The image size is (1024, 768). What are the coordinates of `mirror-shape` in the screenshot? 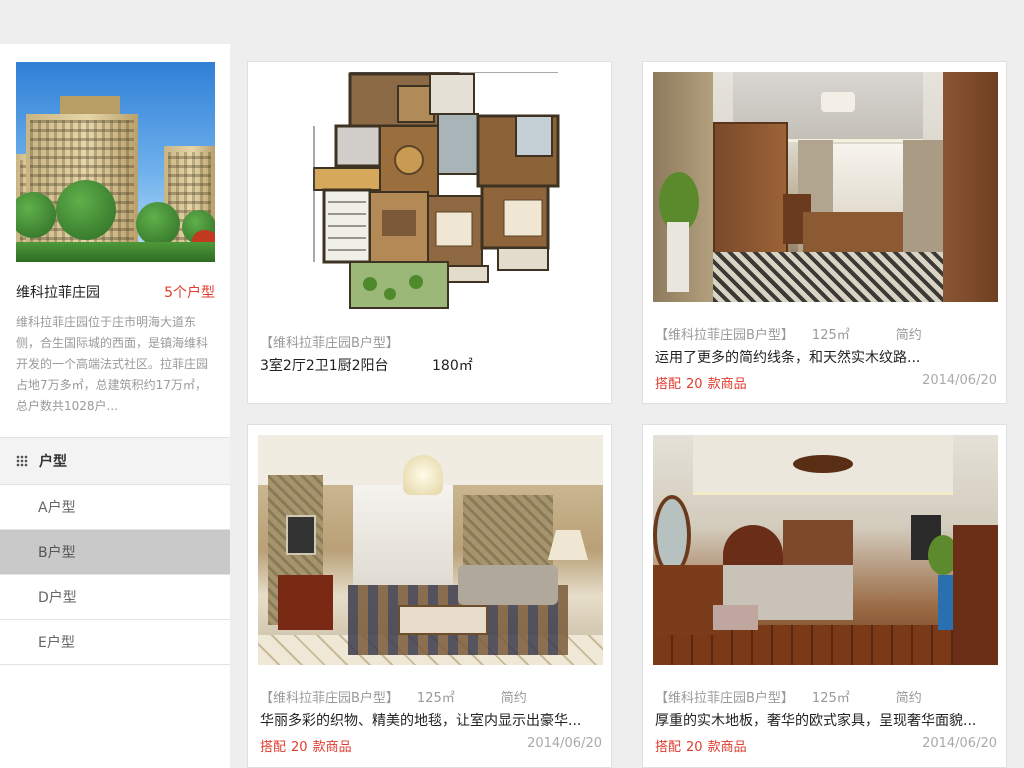 It's located at (672, 535).